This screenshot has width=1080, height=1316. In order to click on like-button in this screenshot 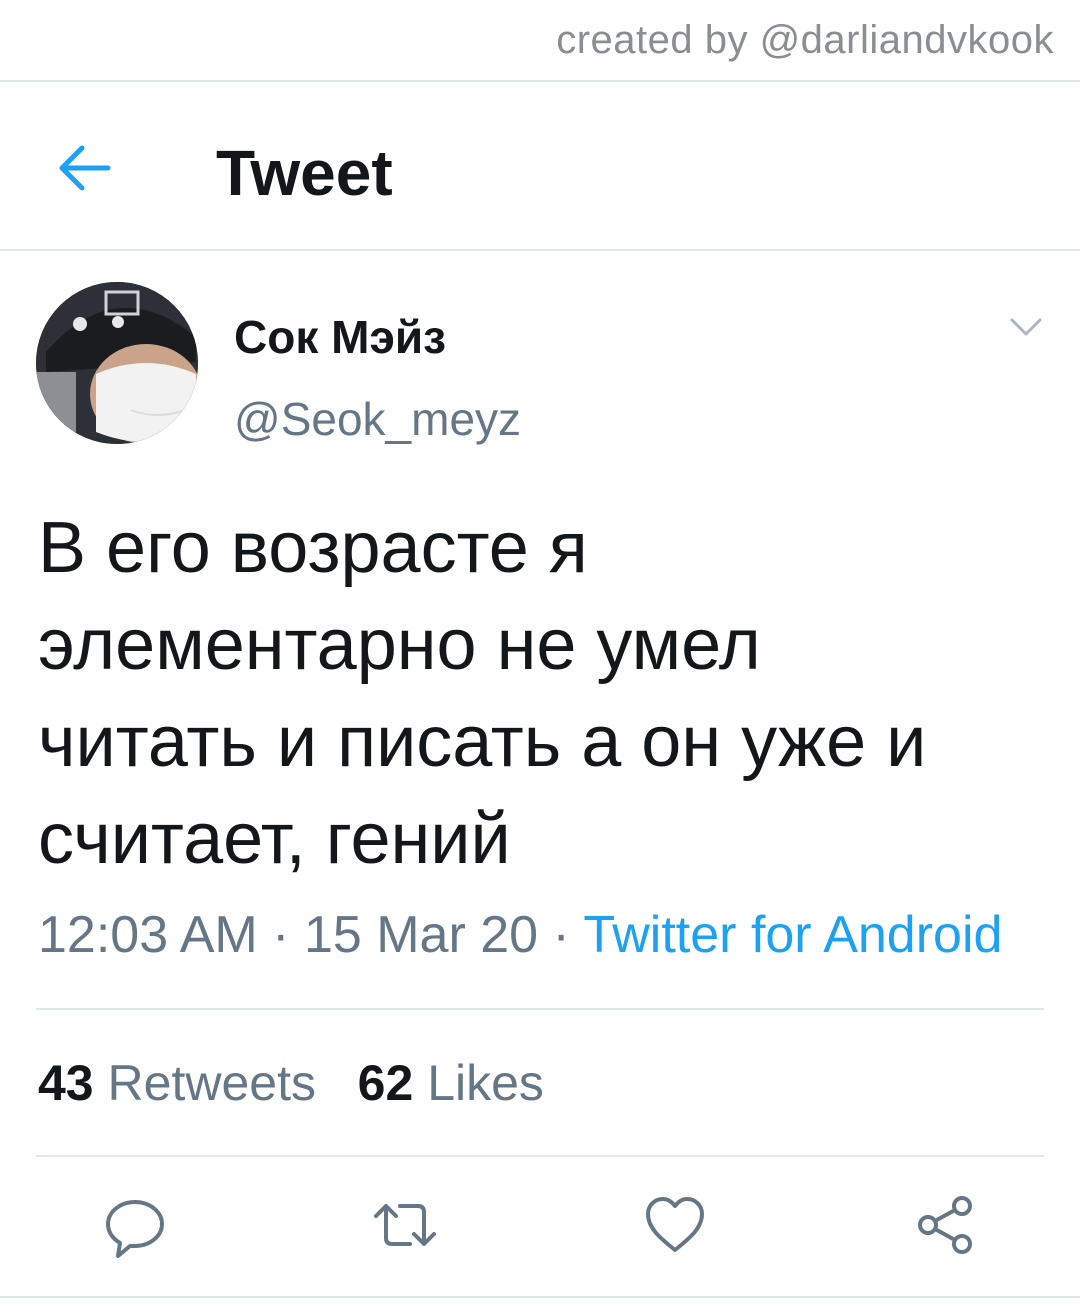, I will do `click(675, 1225)`.